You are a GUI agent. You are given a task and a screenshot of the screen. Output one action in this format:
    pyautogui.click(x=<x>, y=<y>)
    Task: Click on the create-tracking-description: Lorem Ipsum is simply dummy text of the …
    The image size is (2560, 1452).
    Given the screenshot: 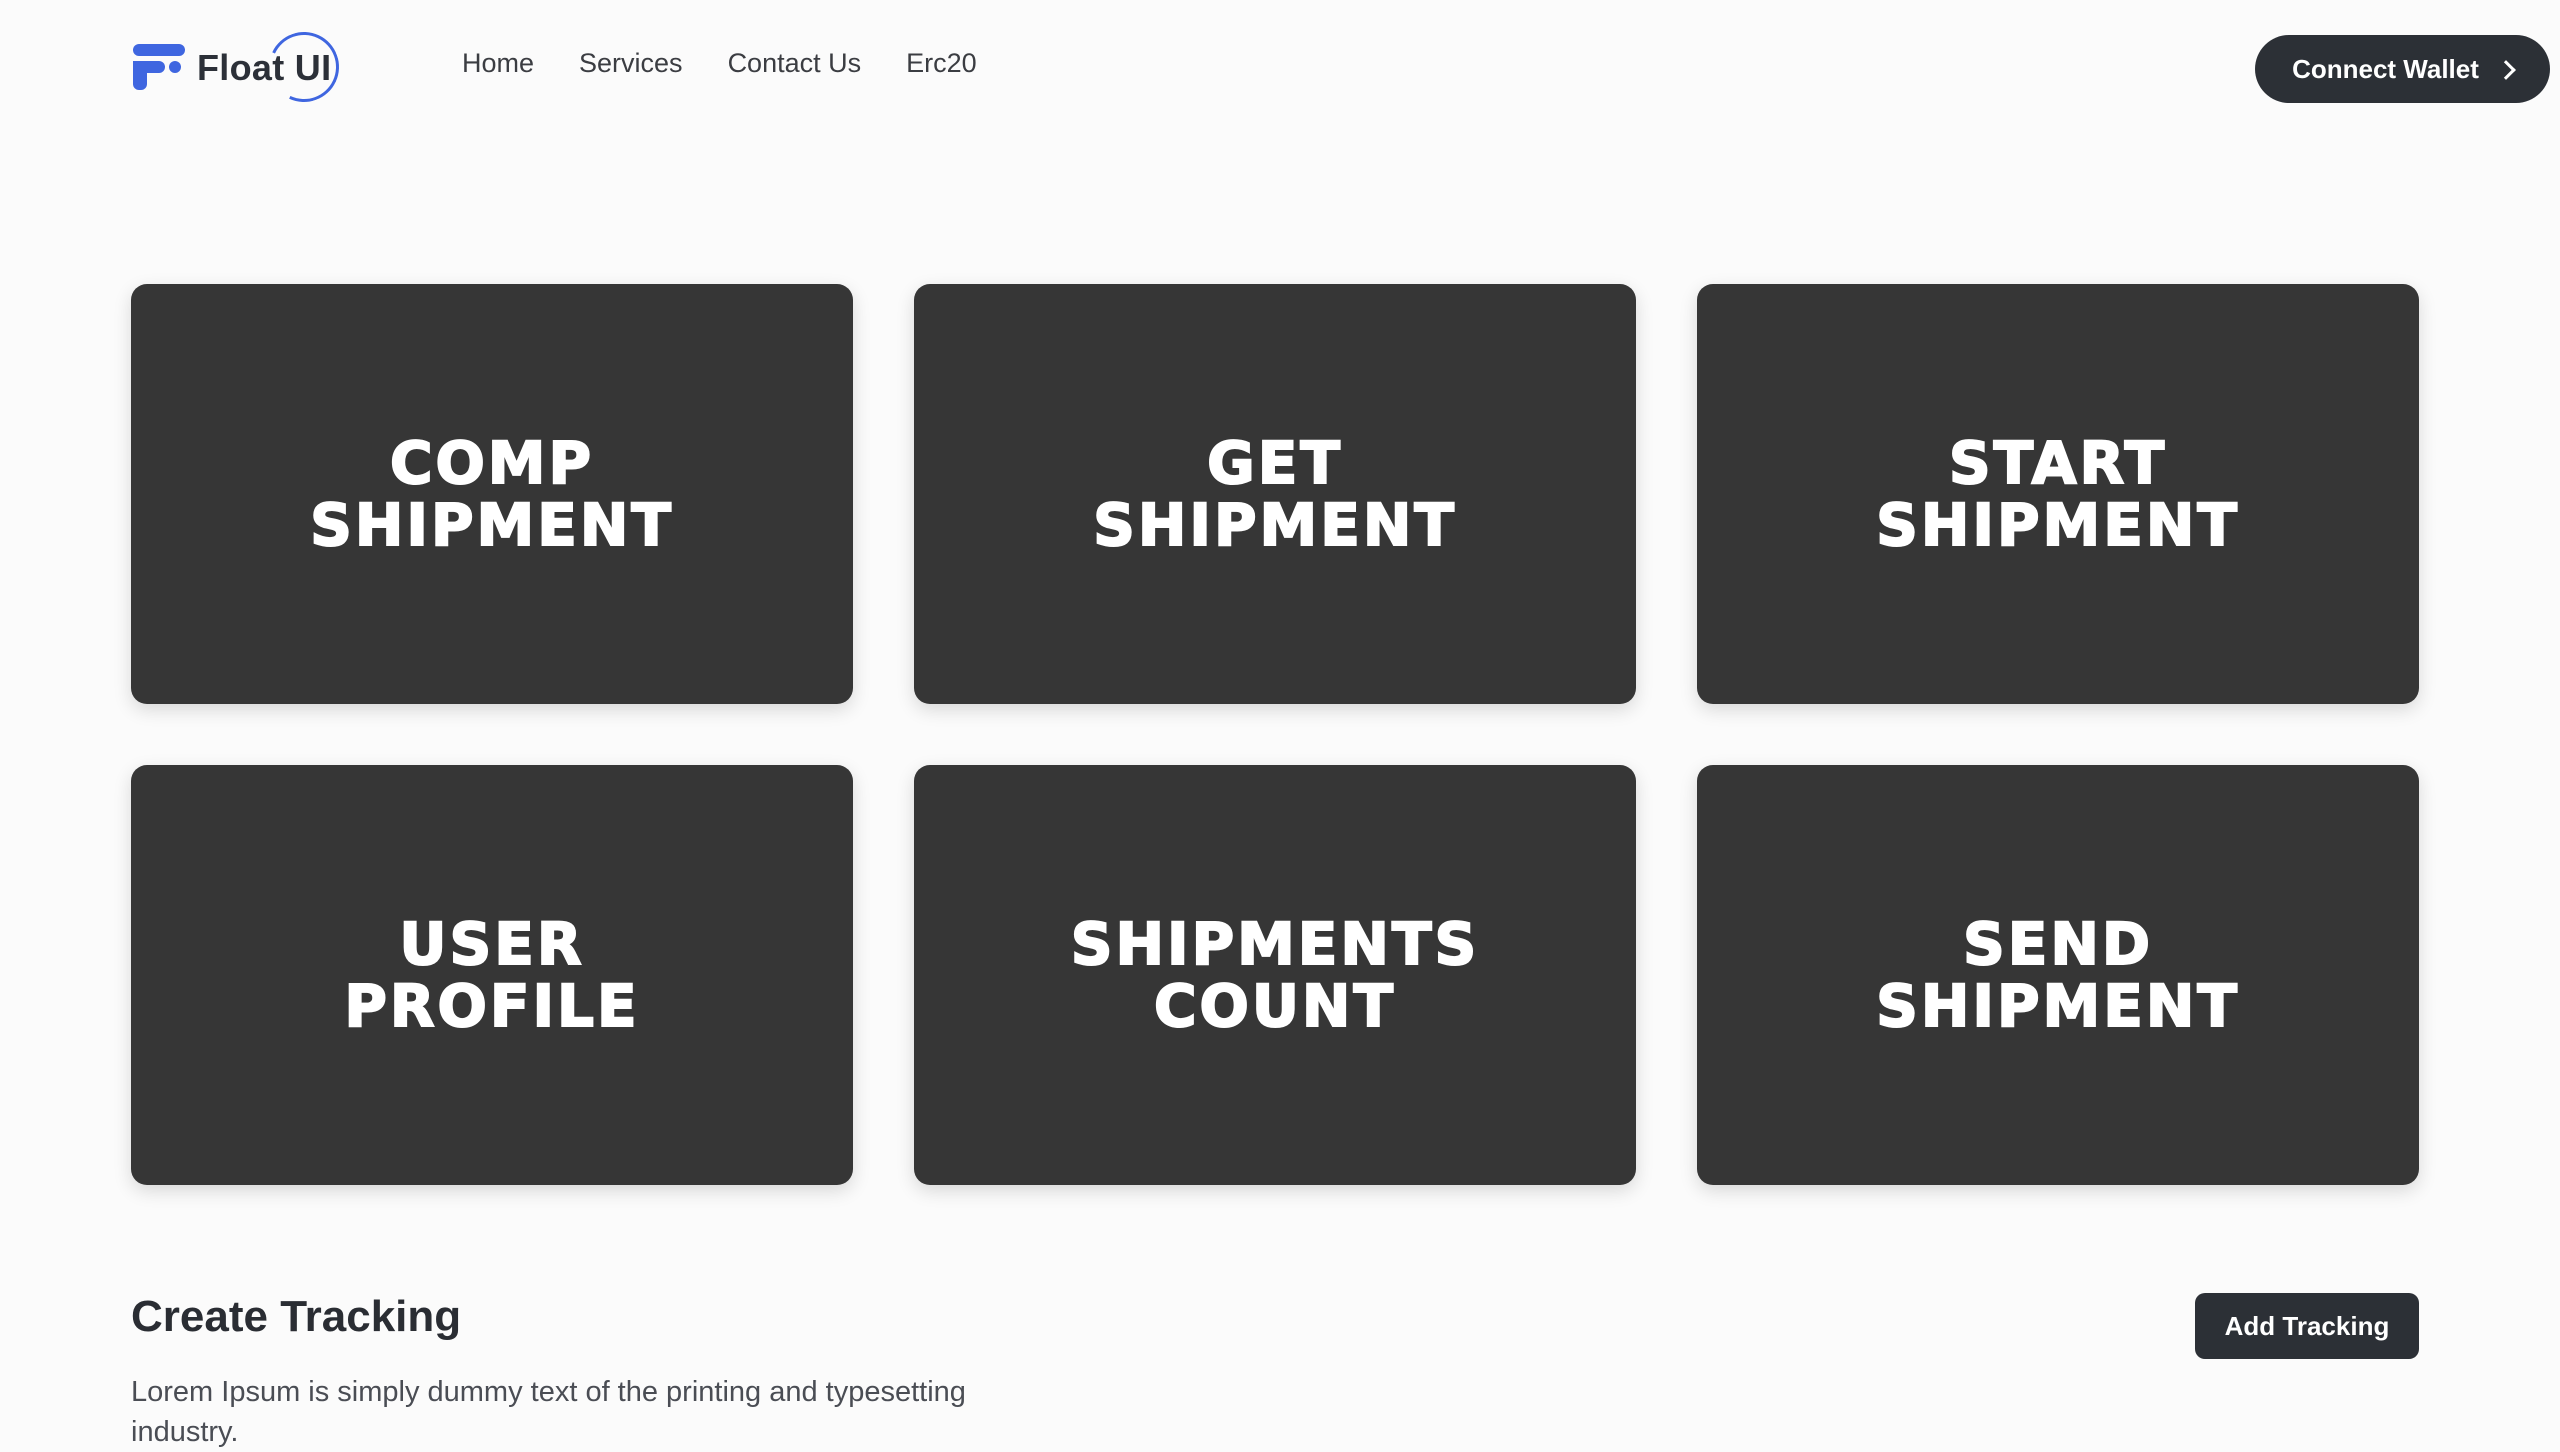 What is the action you would take?
    pyautogui.click(x=548, y=1412)
    